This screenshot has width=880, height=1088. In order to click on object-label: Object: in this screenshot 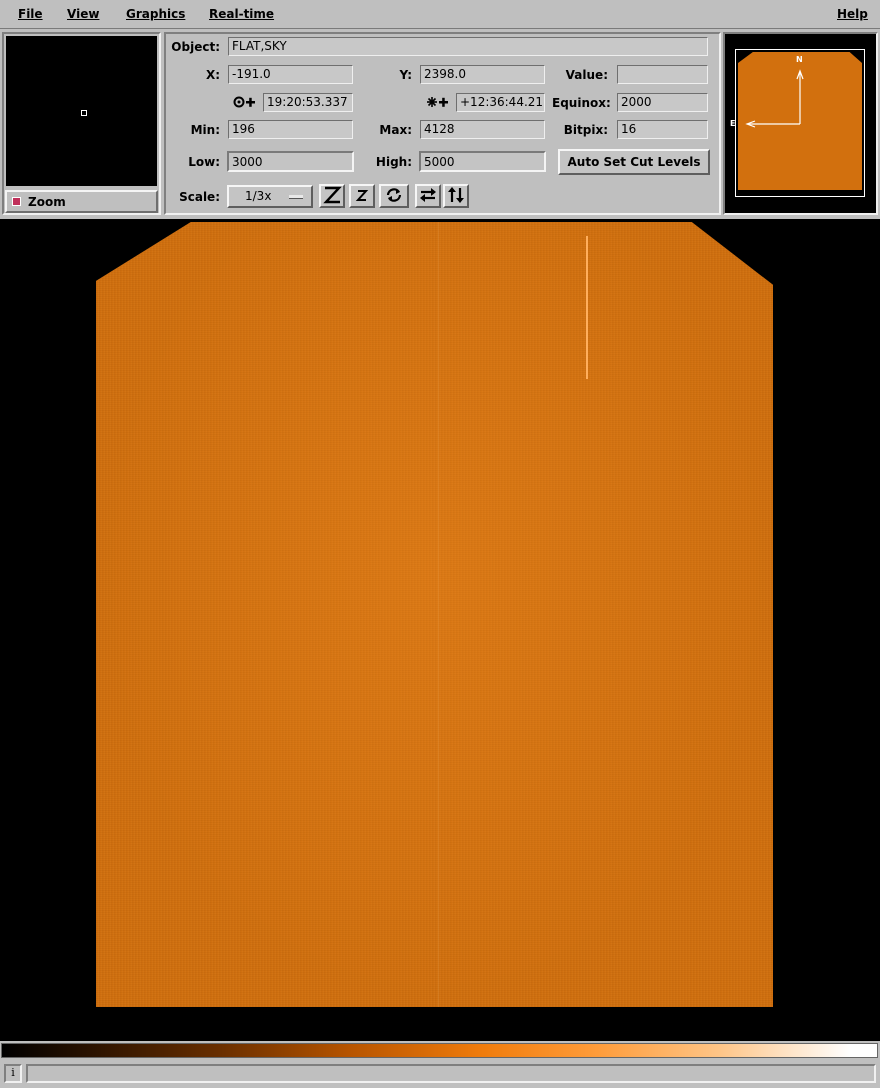, I will do `click(195, 47)`.